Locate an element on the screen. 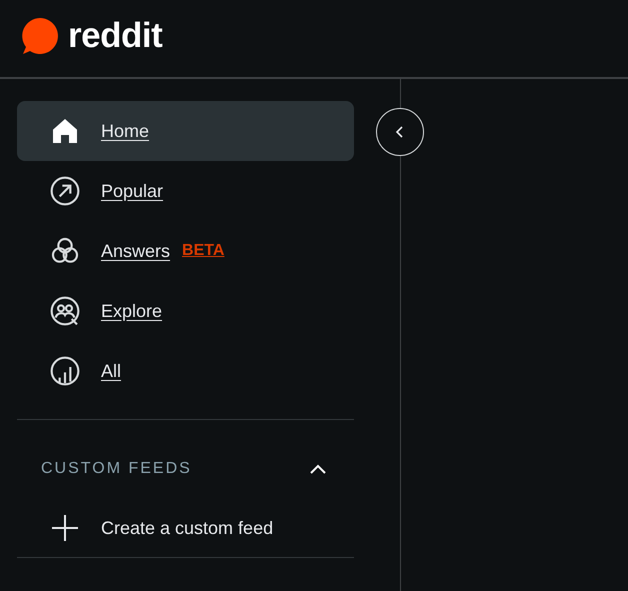 Image resolution: width=628 pixels, height=591 pixels. logo-icon is located at coordinates (40, 36).